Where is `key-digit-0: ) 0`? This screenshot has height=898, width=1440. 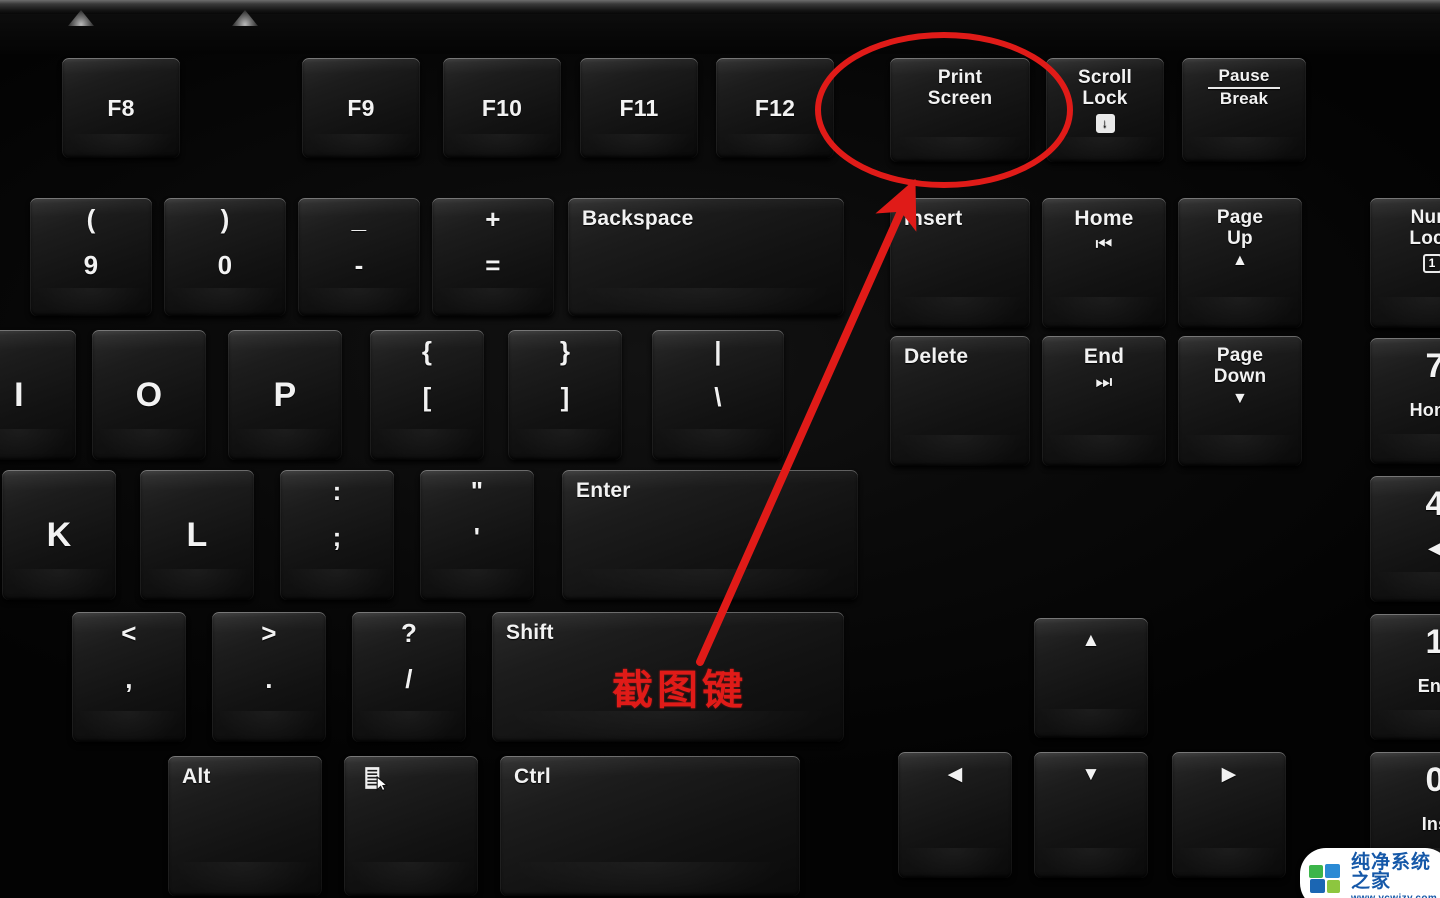
key-digit-0: ) 0 is located at coordinates (225, 257).